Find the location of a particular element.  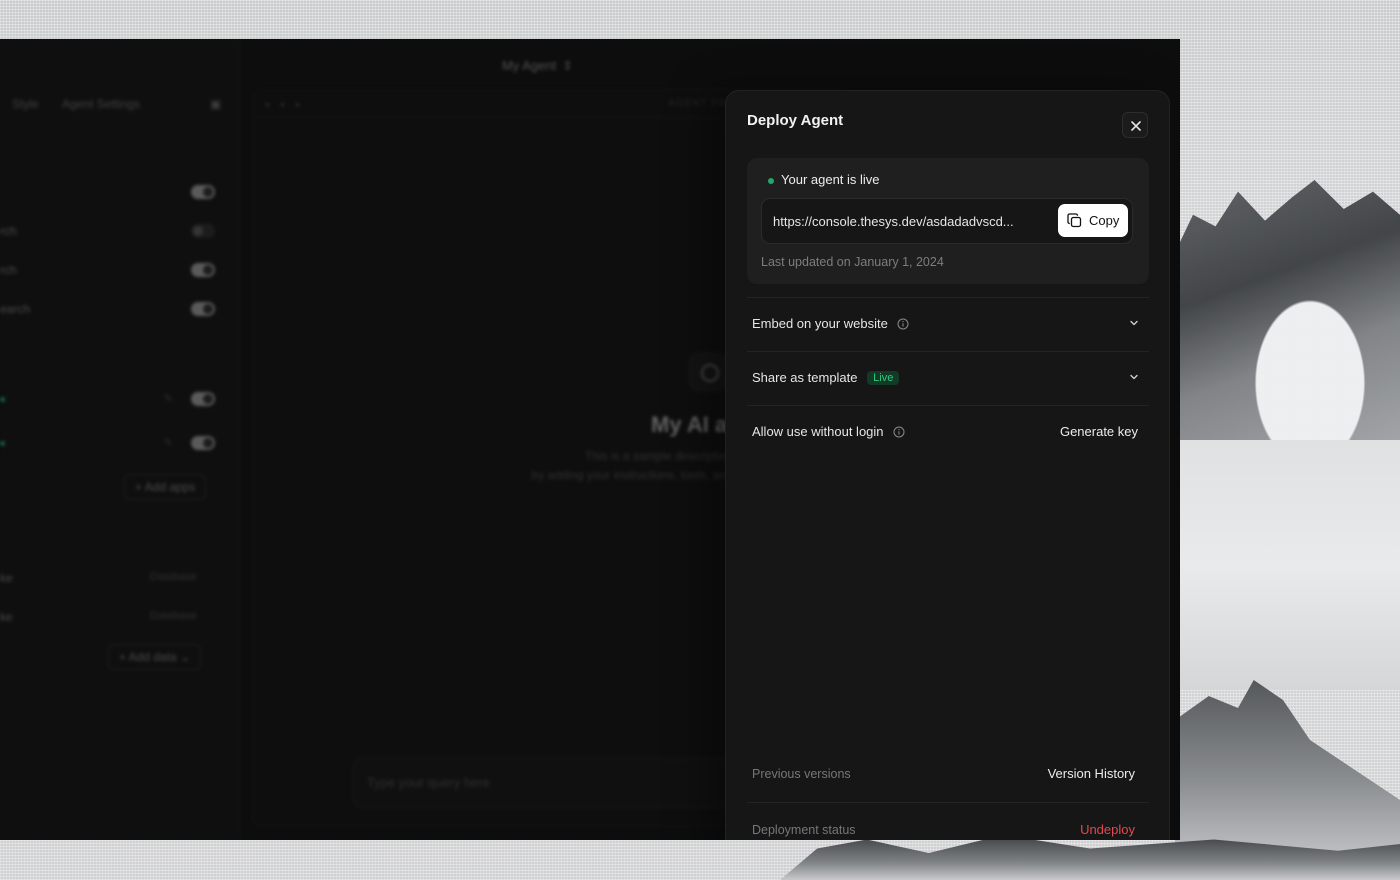

query-input: Type your query here is located at coordinates (553, 783).